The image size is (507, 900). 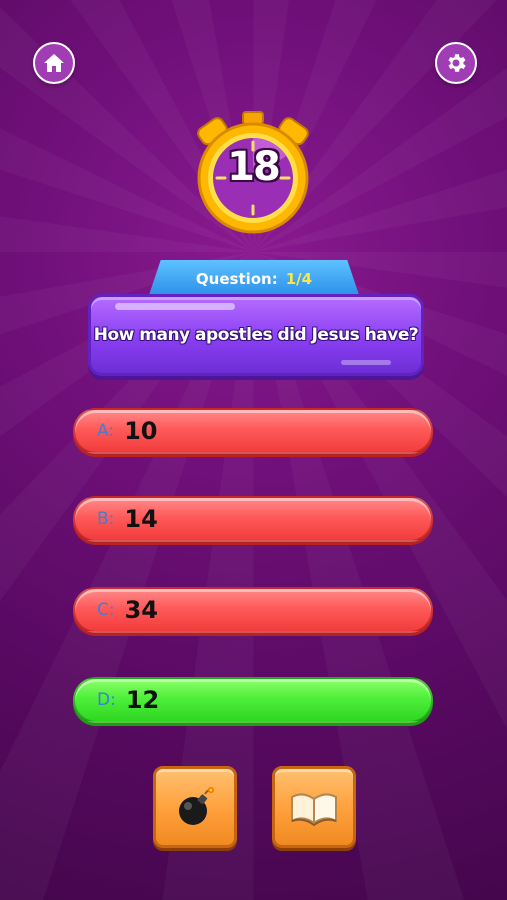 I want to click on home-icon, so click(x=54, y=63).